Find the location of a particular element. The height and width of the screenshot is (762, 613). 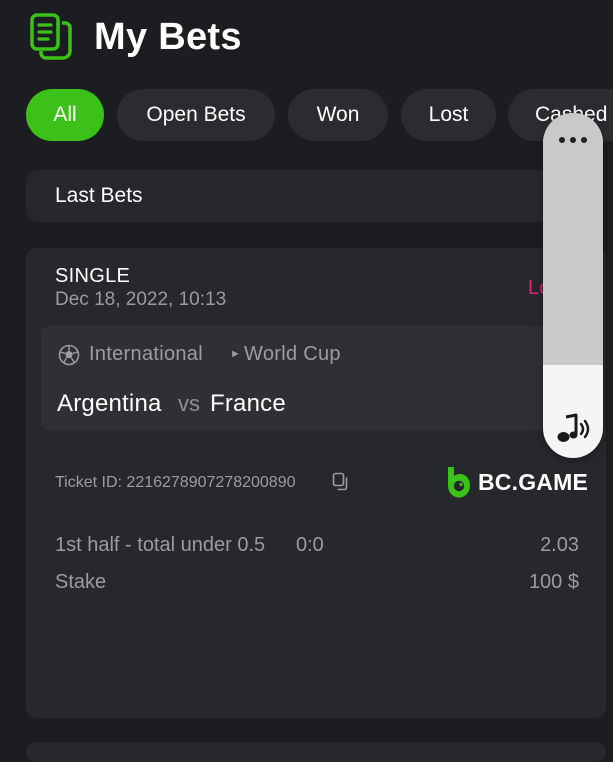

away-team: France is located at coordinates (248, 403).